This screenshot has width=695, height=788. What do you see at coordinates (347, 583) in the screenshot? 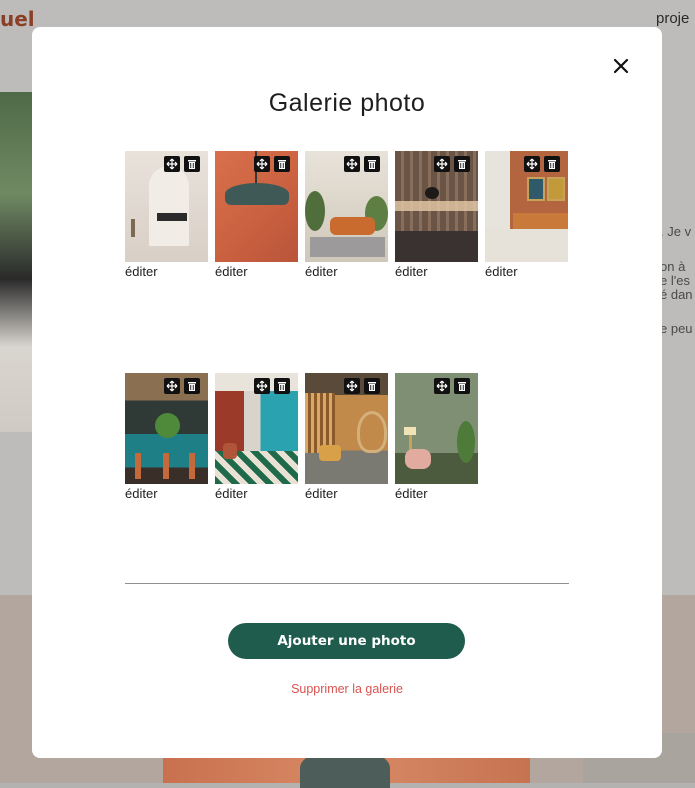
I see `divider` at bounding box center [347, 583].